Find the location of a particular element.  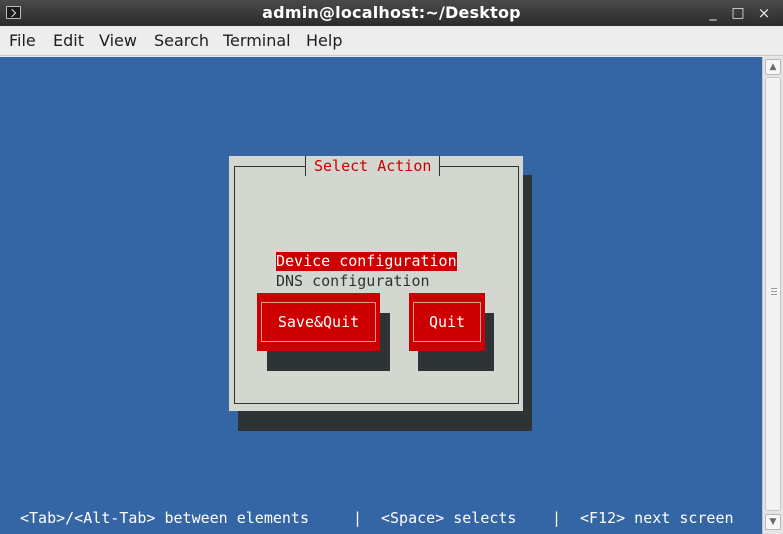

menu-view: View is located at coordinates (118, 41).